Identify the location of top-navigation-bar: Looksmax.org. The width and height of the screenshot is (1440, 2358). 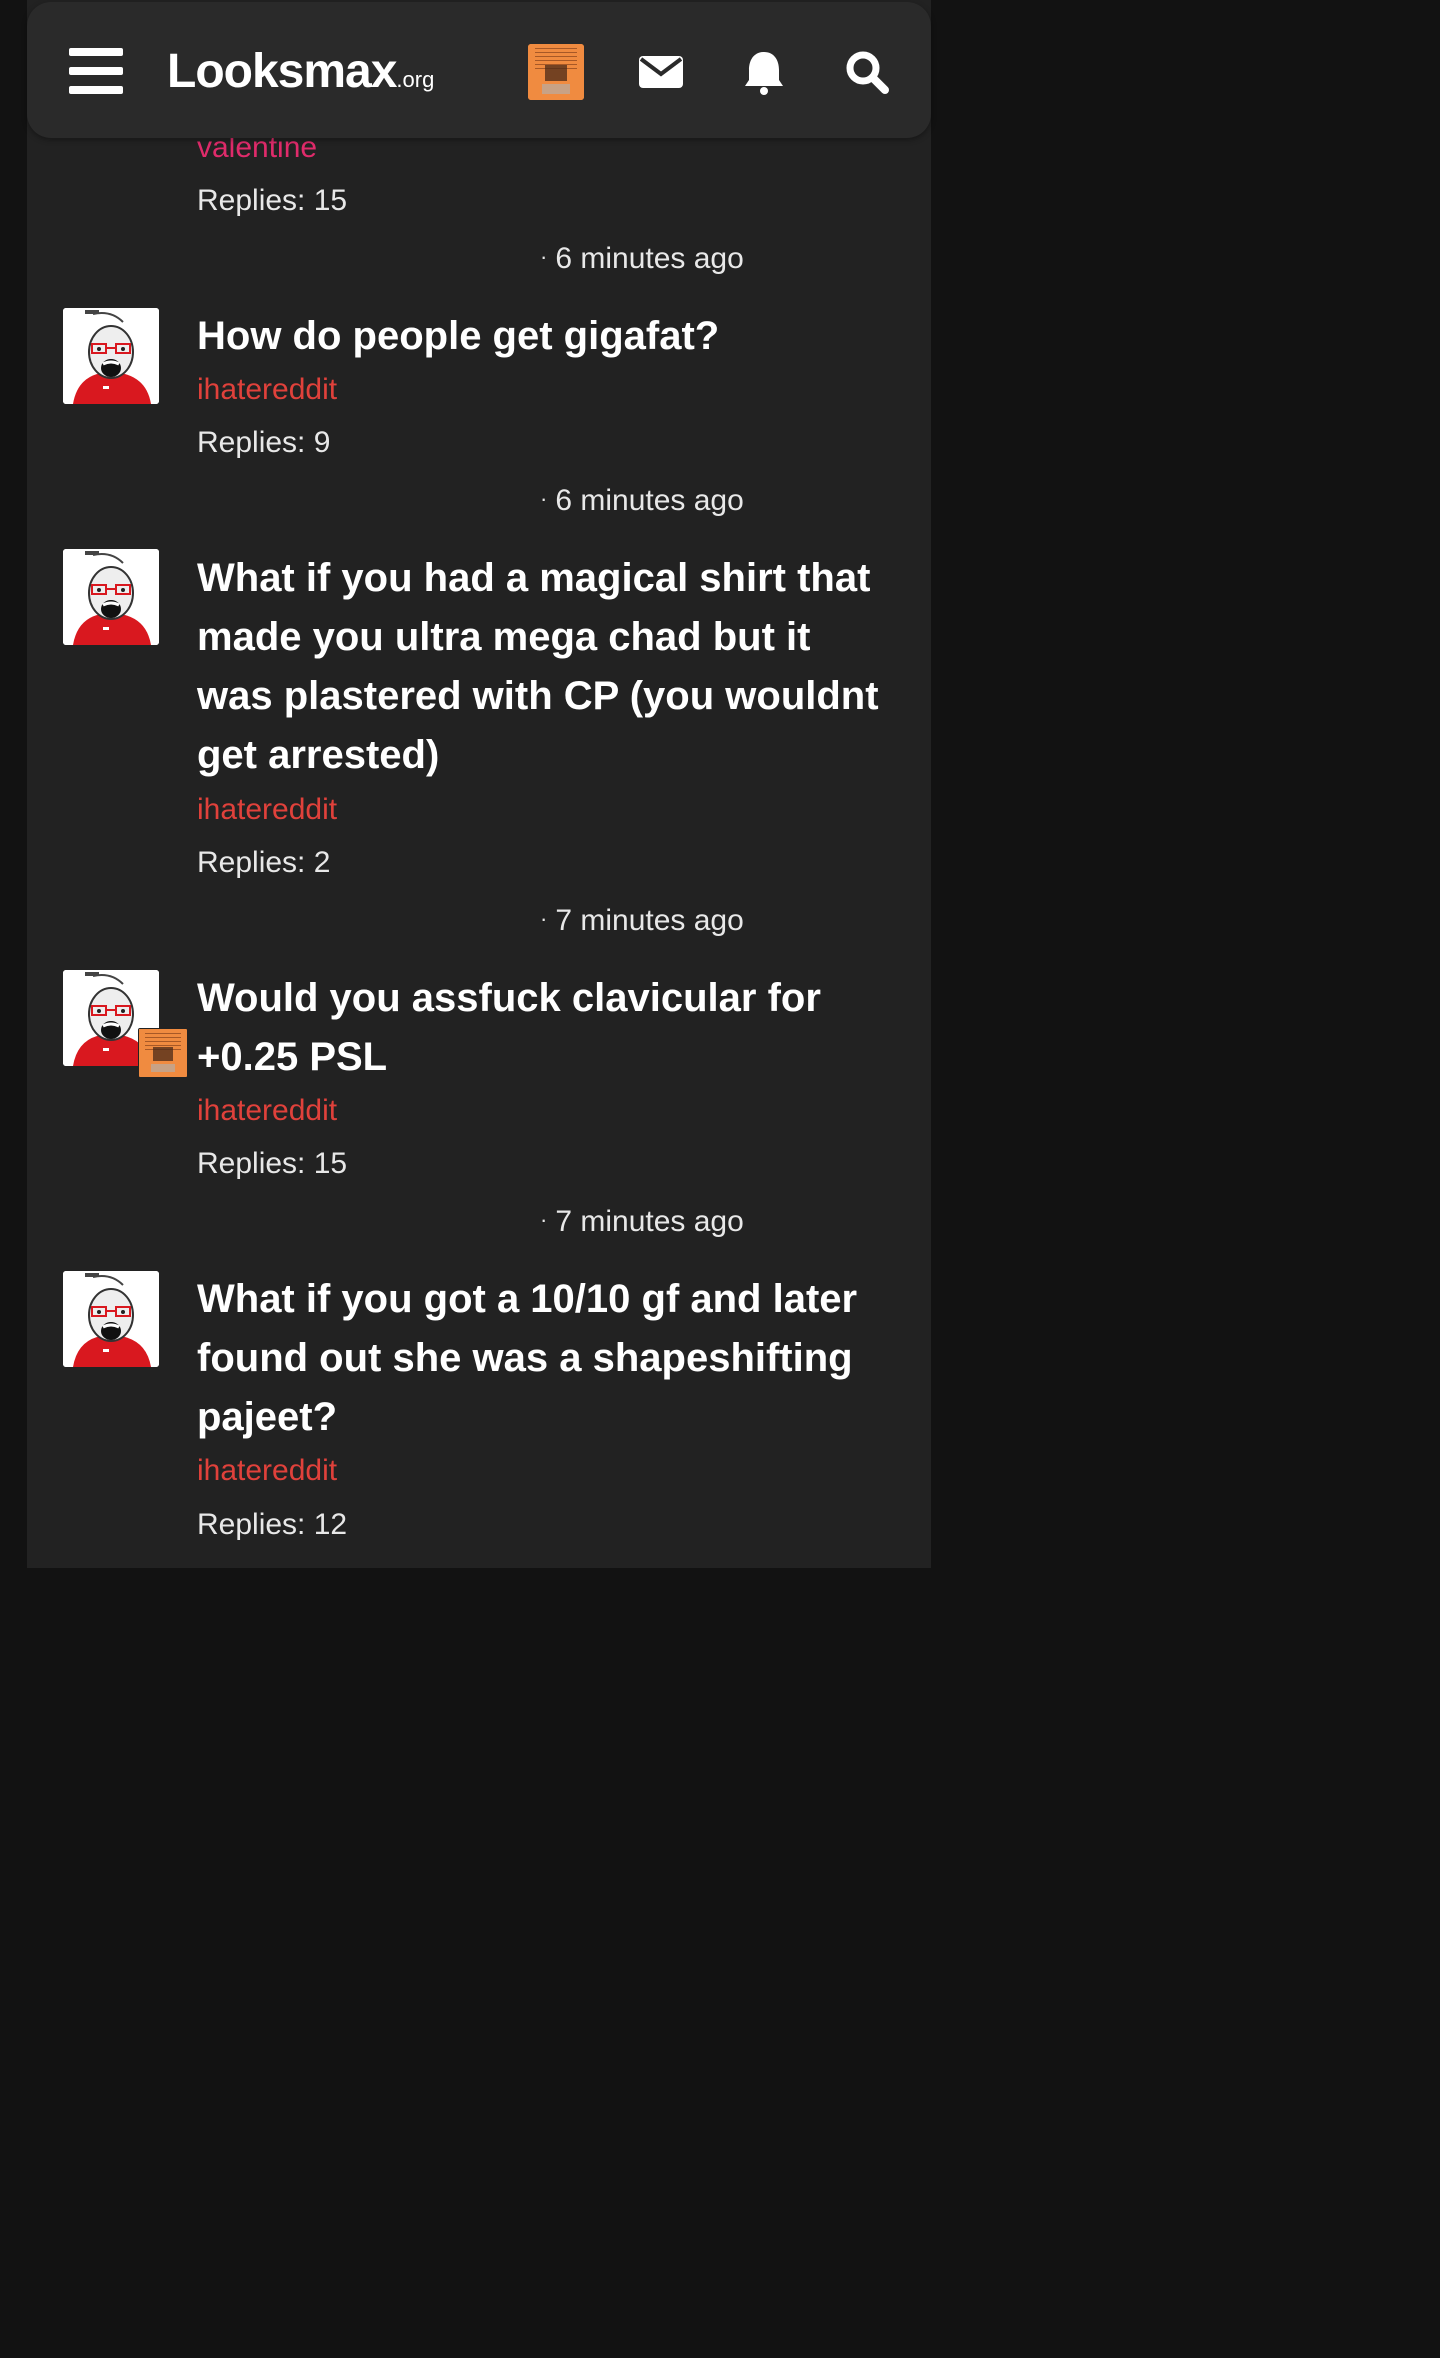
(479, 70).